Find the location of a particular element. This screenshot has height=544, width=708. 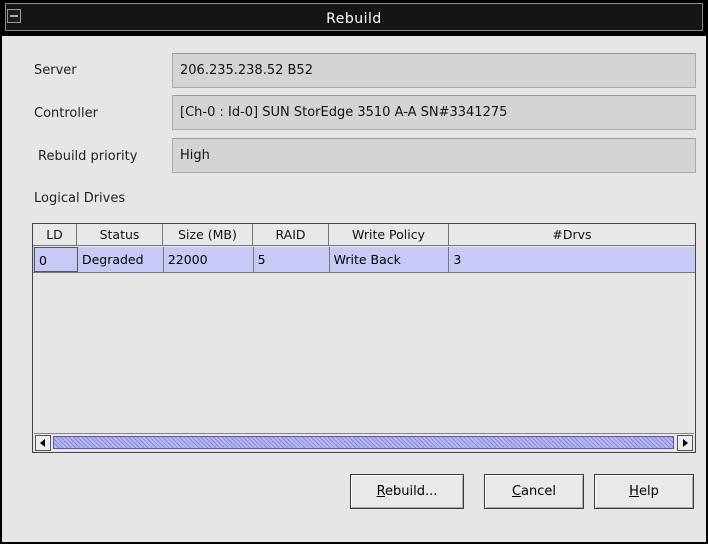

cell-raid: 5 is located at coordinates (292, 259).